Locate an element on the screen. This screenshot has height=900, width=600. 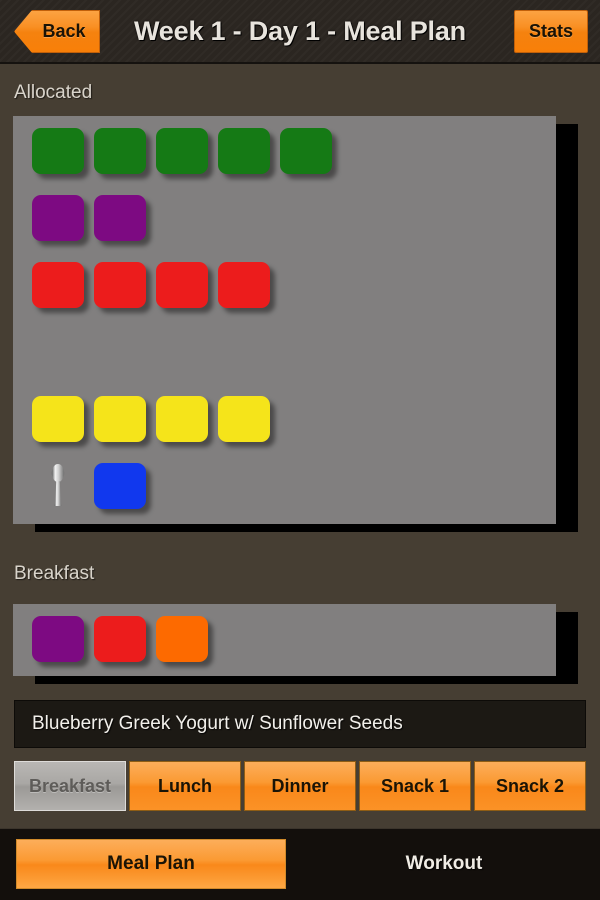
meal-tab-breakfast: Breakfast is located at coordinates (70, 786).